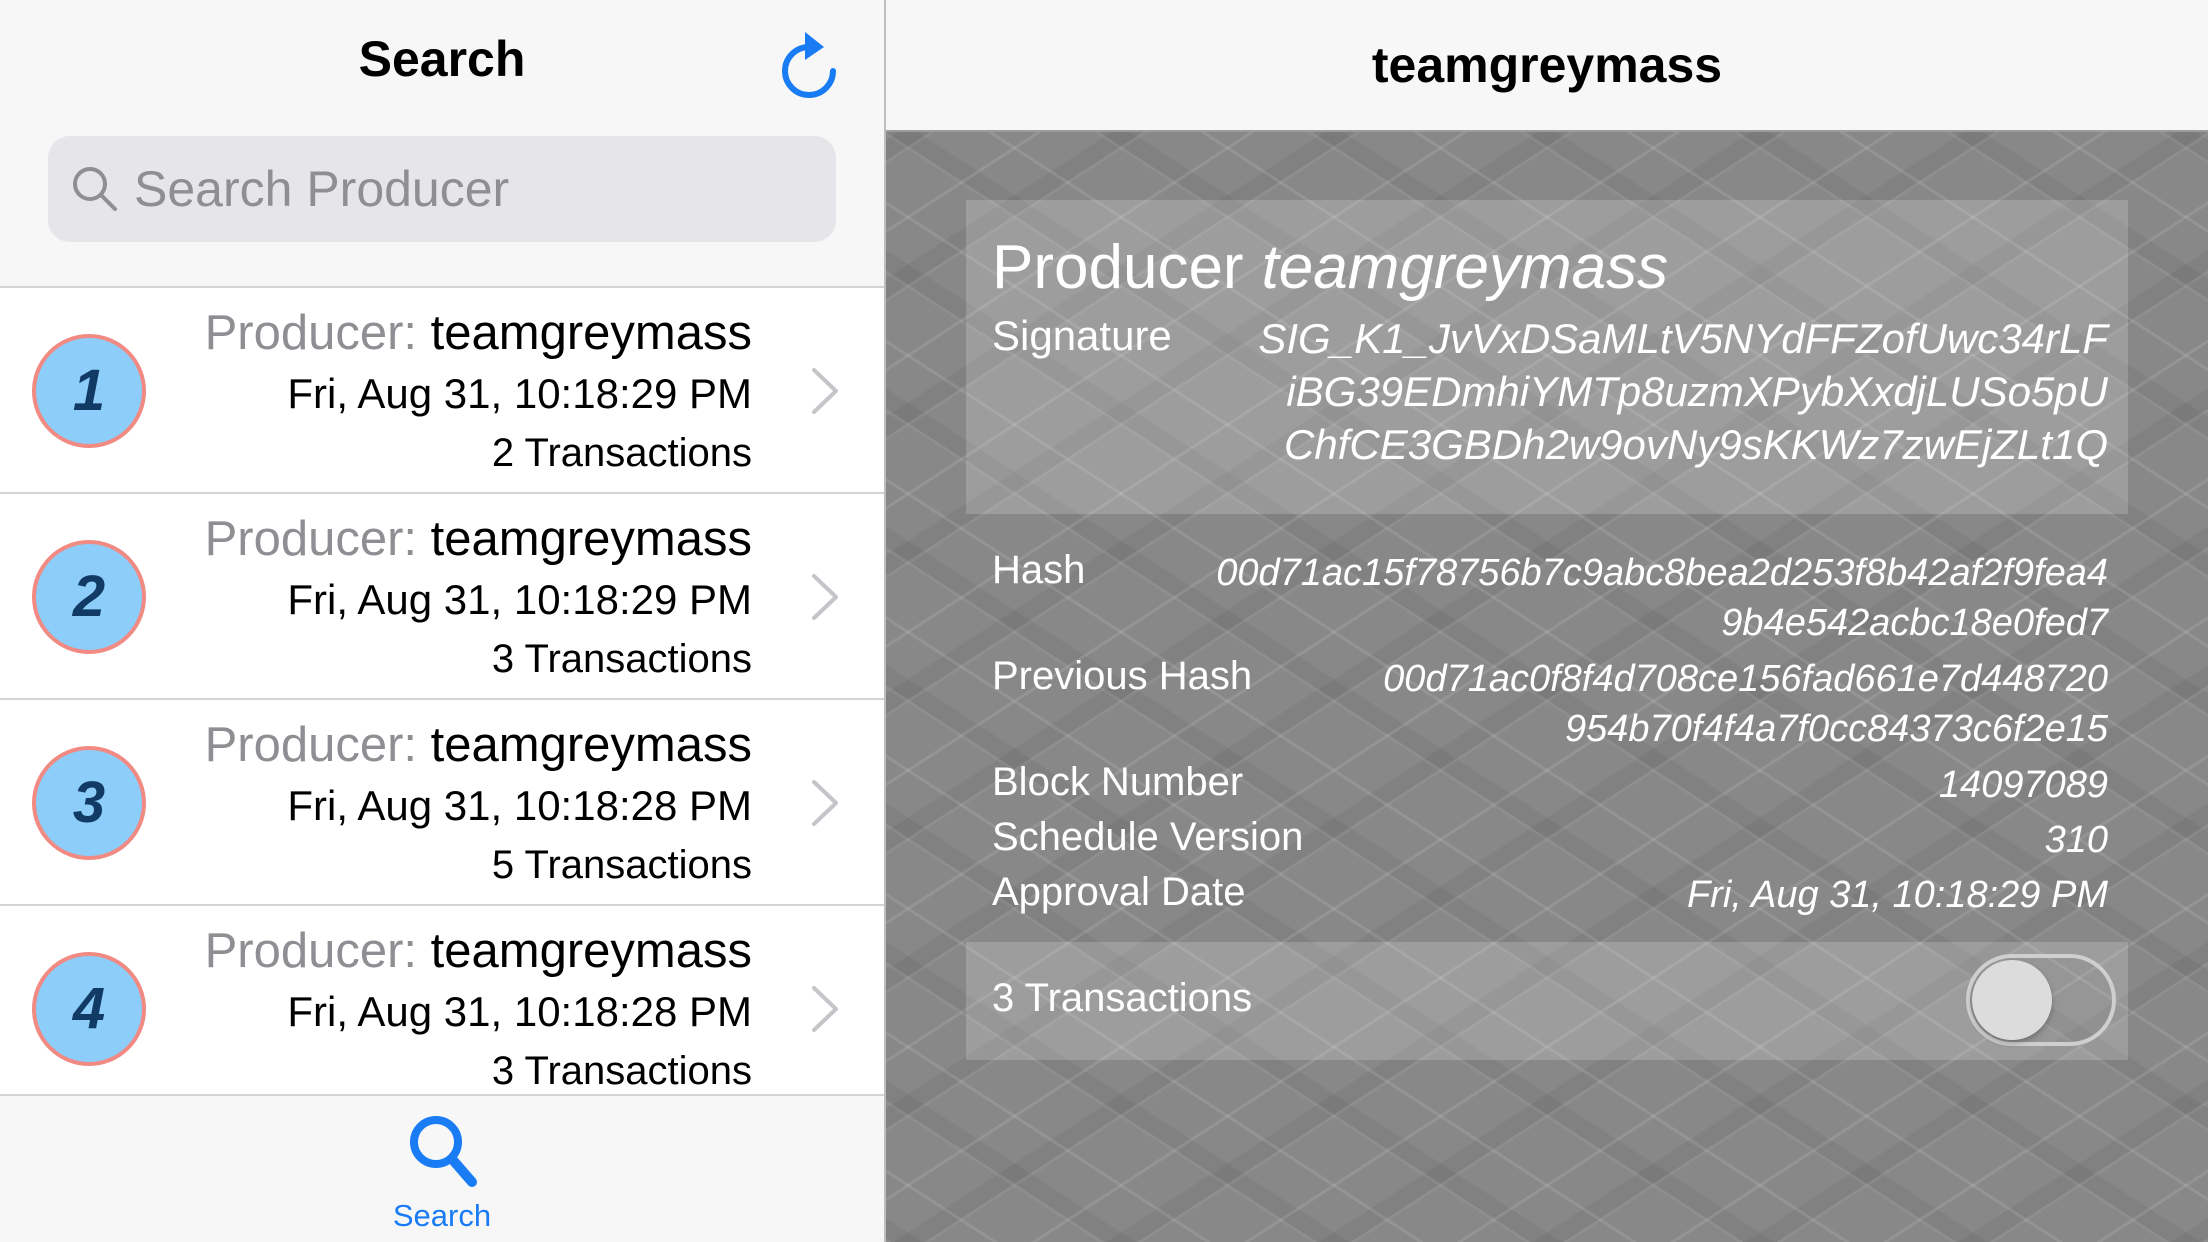 The image size is (2208, 1242). Describe the element at coordinates (1122, 998) in the screenshot. I see `transactions-label: 3 Transactions` at that location.